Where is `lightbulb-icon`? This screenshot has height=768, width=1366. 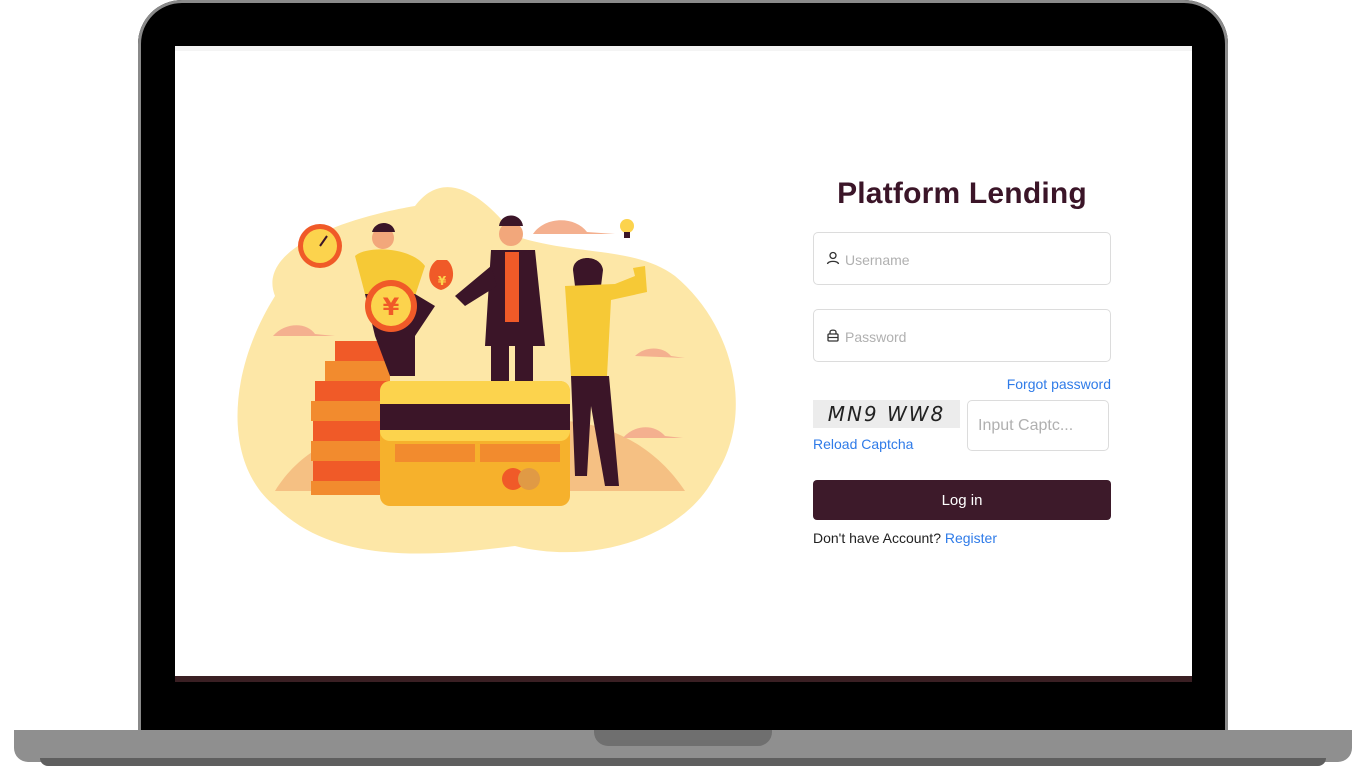
lightbulb-icon is located at coordinates (627, 226).